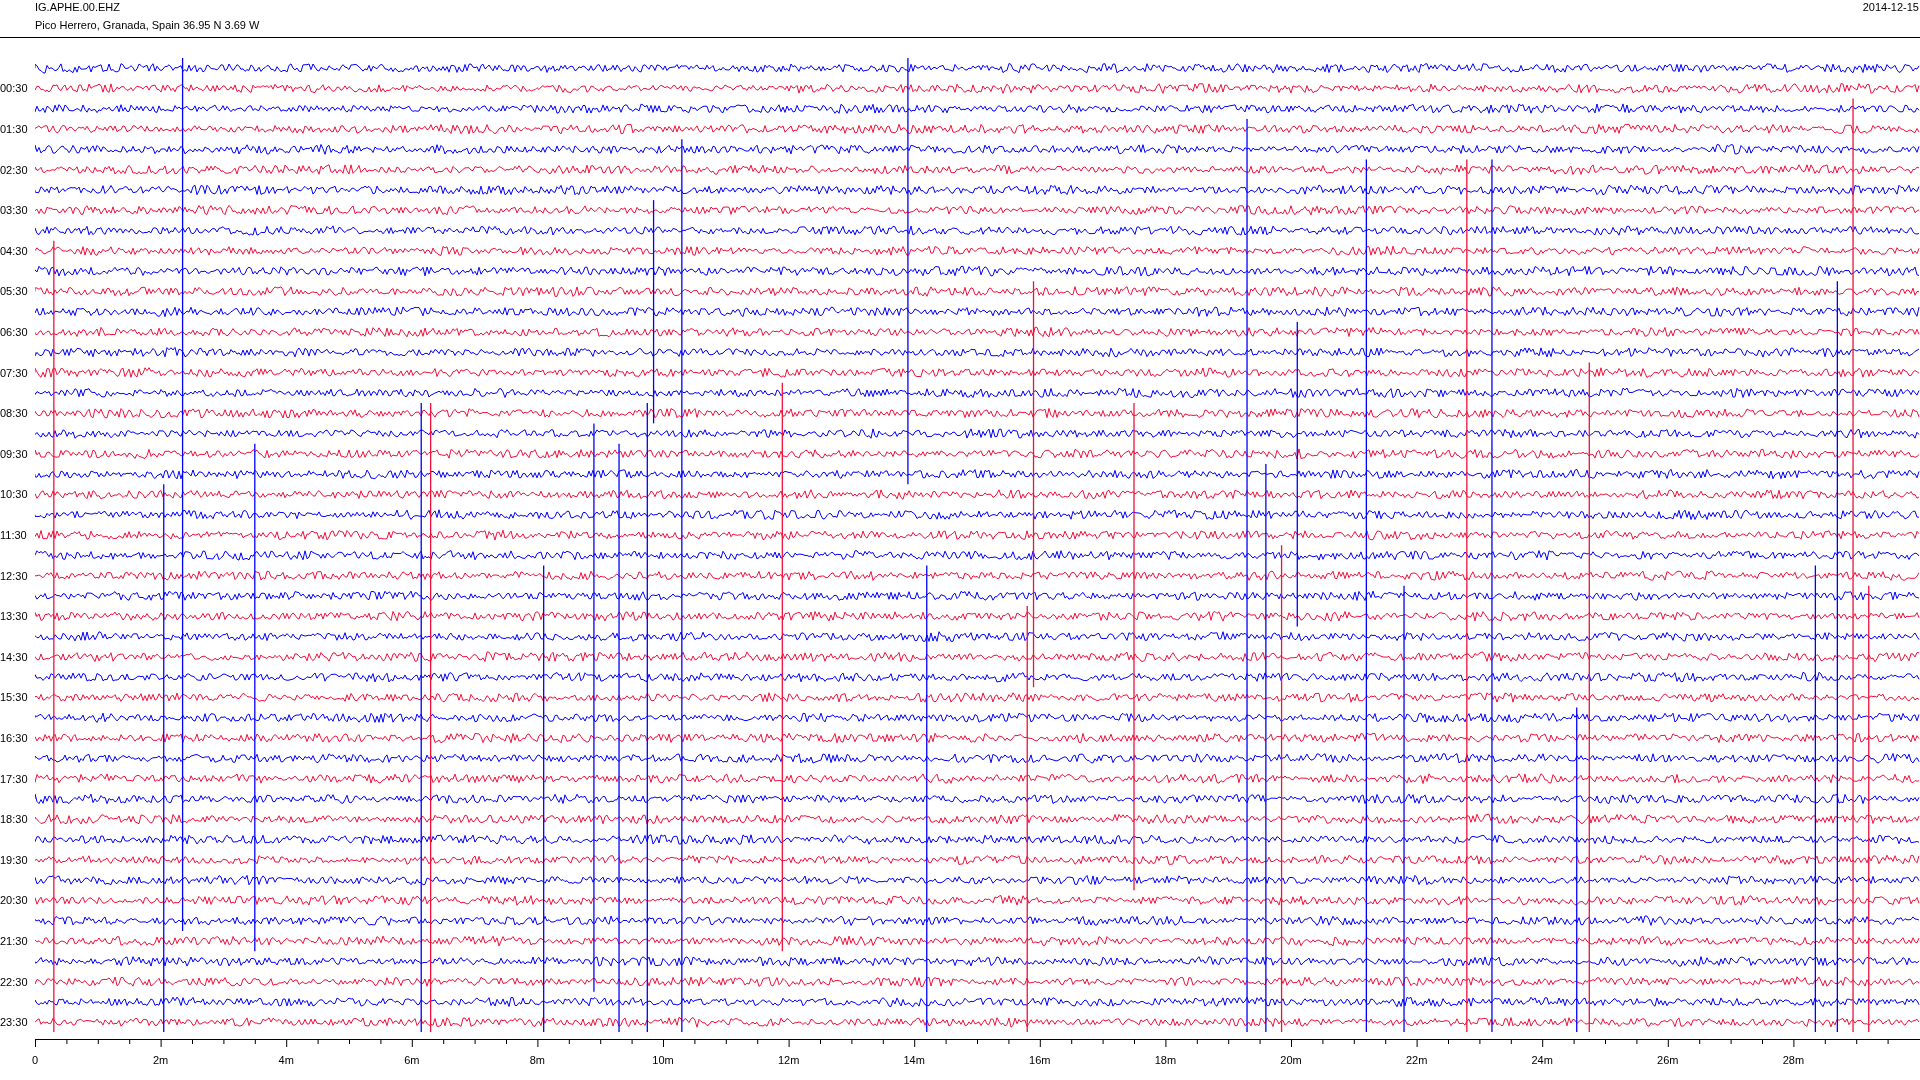 This screenshot has height=1080, width=1920. I want to click on hour-label: 01:30, so click(14, 129).